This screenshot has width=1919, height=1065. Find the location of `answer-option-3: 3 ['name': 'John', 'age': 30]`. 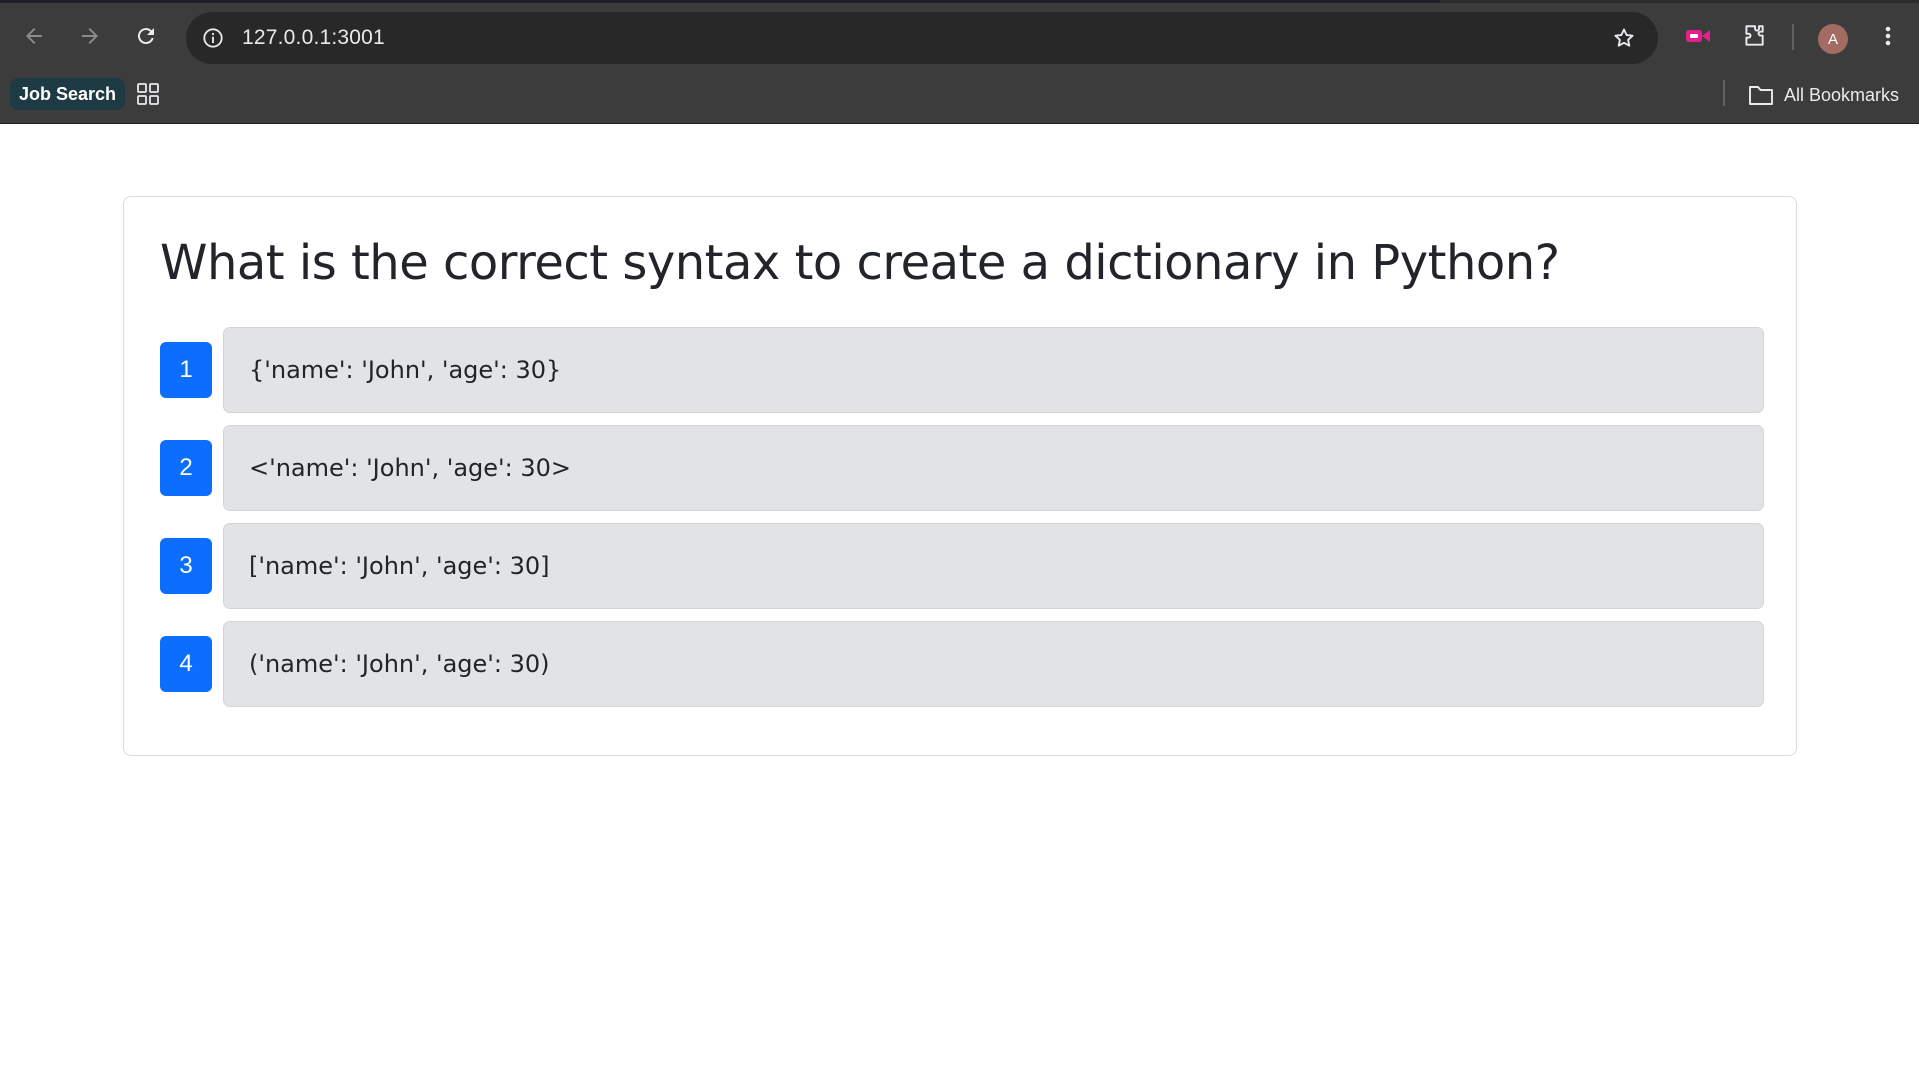

answer-option-3: 3 ['name': 'John', 'age': 30] is located at coordinates (962, 566).